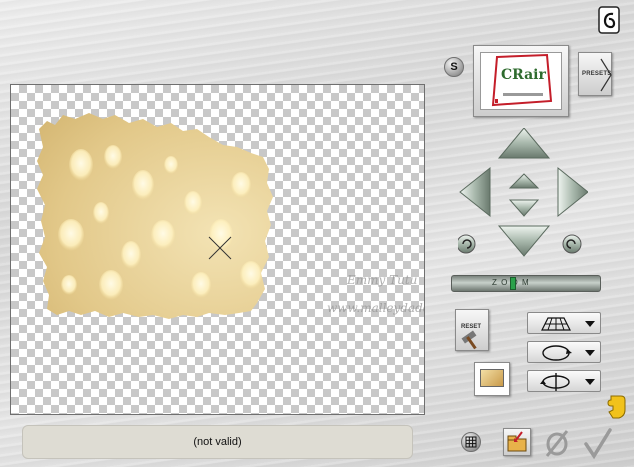 The height and width of the screenshot is (467, 634). I want to click on image-preview-icon, so click(492, 378).